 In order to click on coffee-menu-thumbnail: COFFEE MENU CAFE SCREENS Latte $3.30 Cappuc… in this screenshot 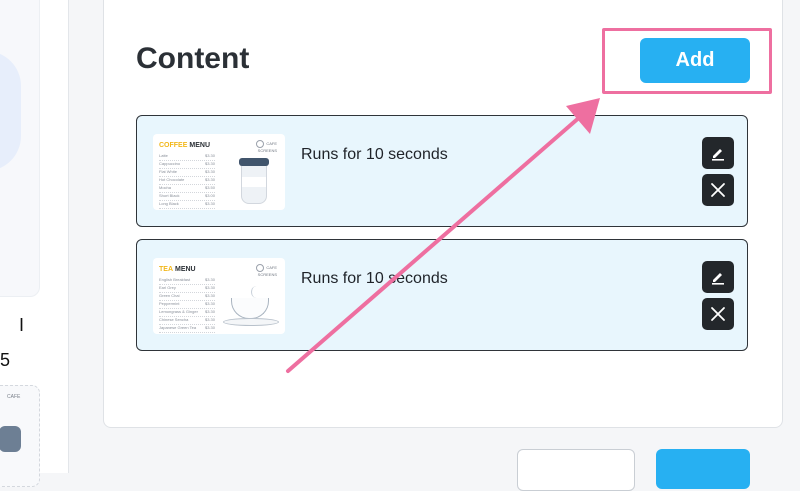, I will do `click(219, 172)`.